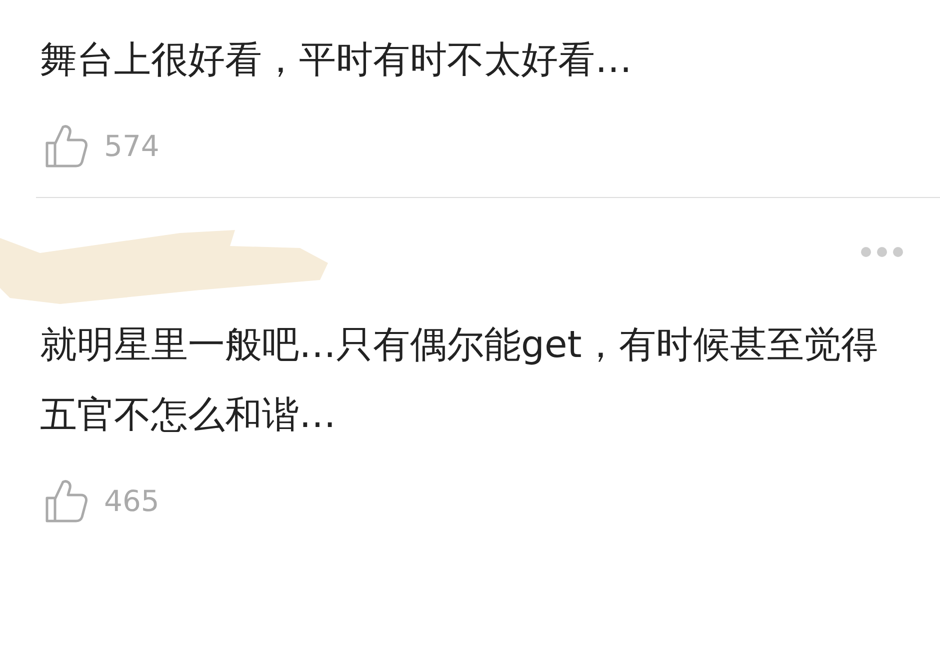 This screenshot has height=661, width=940. I want to click on more-icon, so click(882, 252).